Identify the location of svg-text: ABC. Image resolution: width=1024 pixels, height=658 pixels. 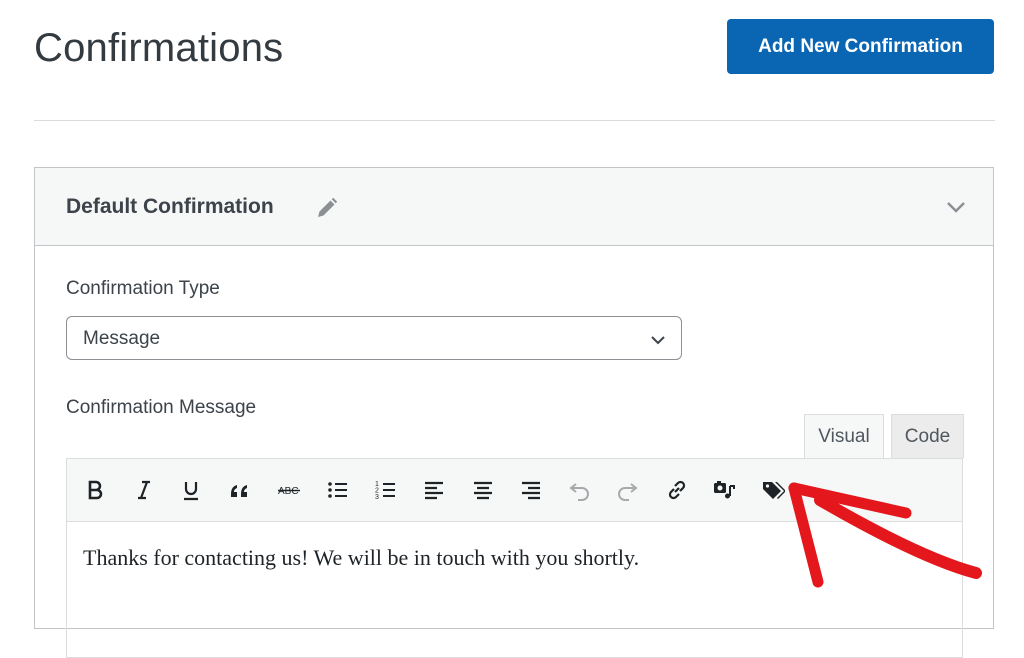
(288, 491).